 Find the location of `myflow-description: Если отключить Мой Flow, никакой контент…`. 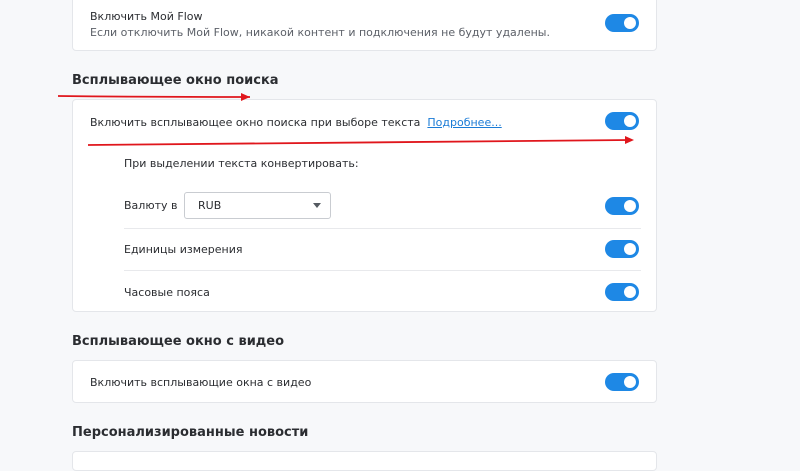

myflow-description: Если отключить Мой Flow, никакой контент… is located at coordinates (320, 32).